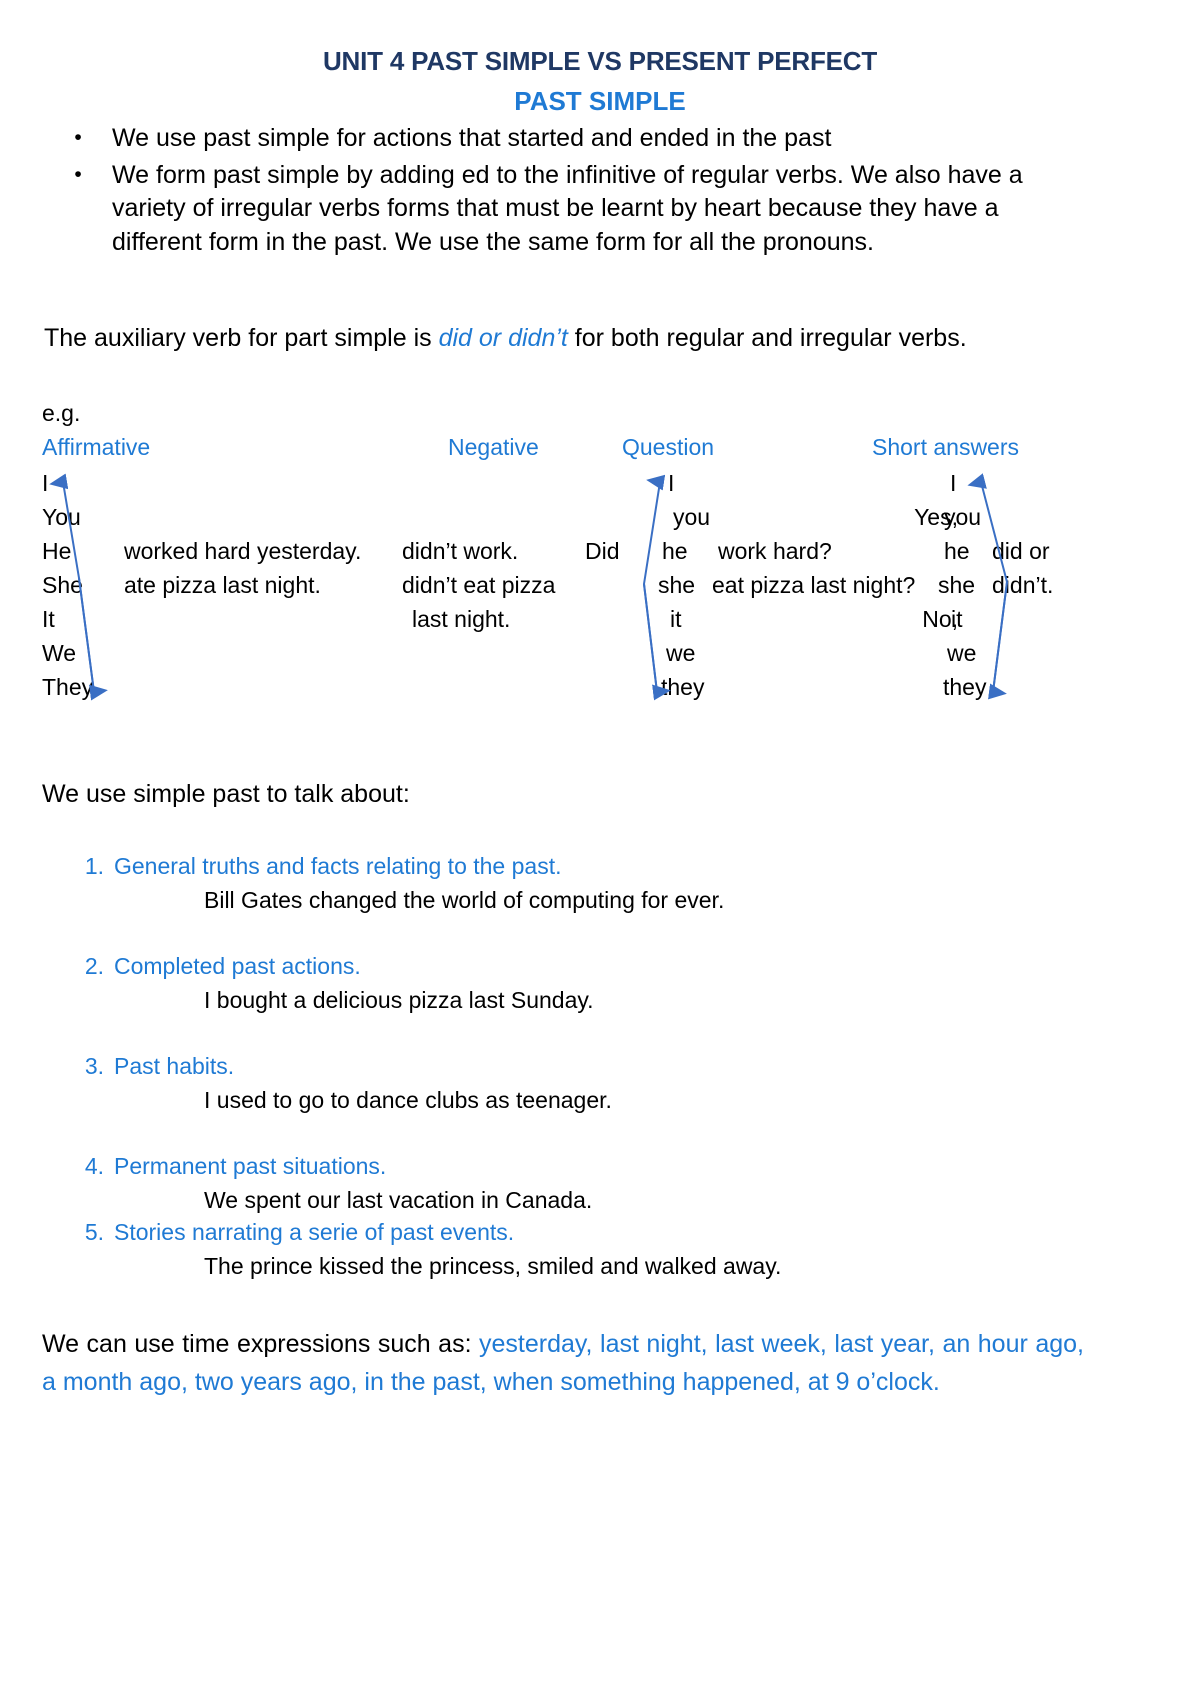 The width and height of the screenshot is (1200, 1698). Describe the element at coordinates (963, 517) in the screenshot. I see `pronoun-short-answer: you` at that location.